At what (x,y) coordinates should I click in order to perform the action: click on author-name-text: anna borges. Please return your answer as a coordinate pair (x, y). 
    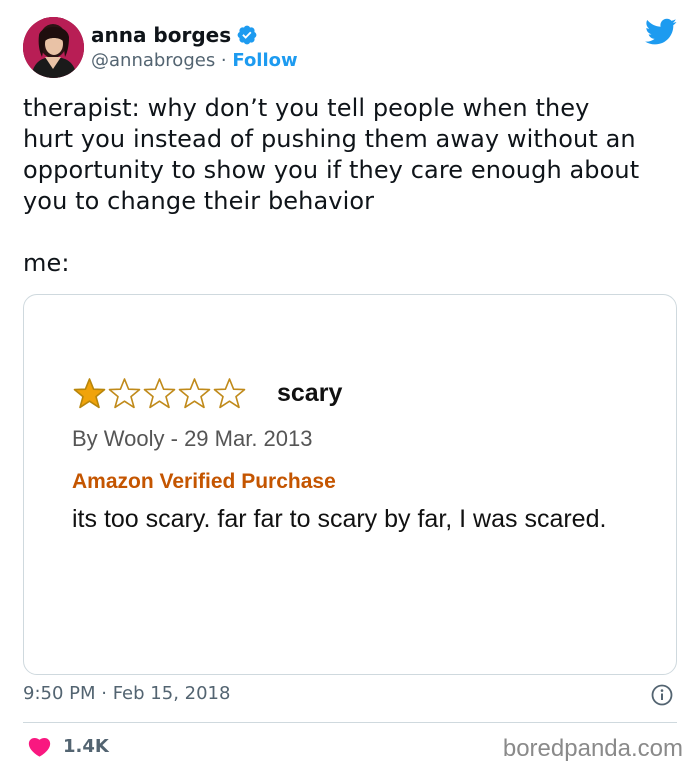
    Looking at the image, I should click on (161, 35).